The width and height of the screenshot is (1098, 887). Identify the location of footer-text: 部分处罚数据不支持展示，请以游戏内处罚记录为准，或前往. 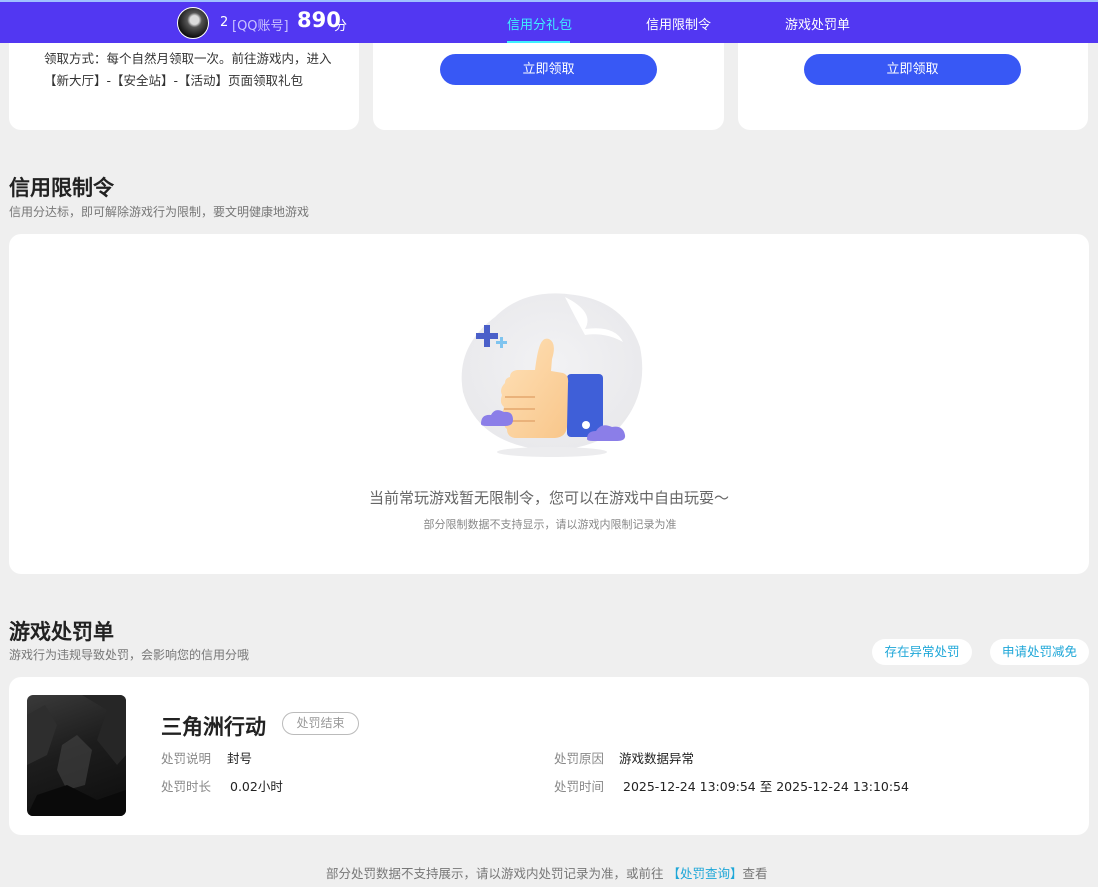
(497, 873).